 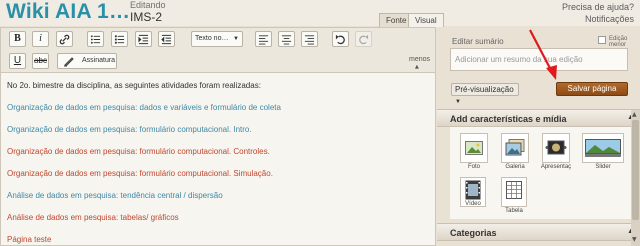 I want to click on chevron-up-icon: ▲, so click(x=417, y=67).